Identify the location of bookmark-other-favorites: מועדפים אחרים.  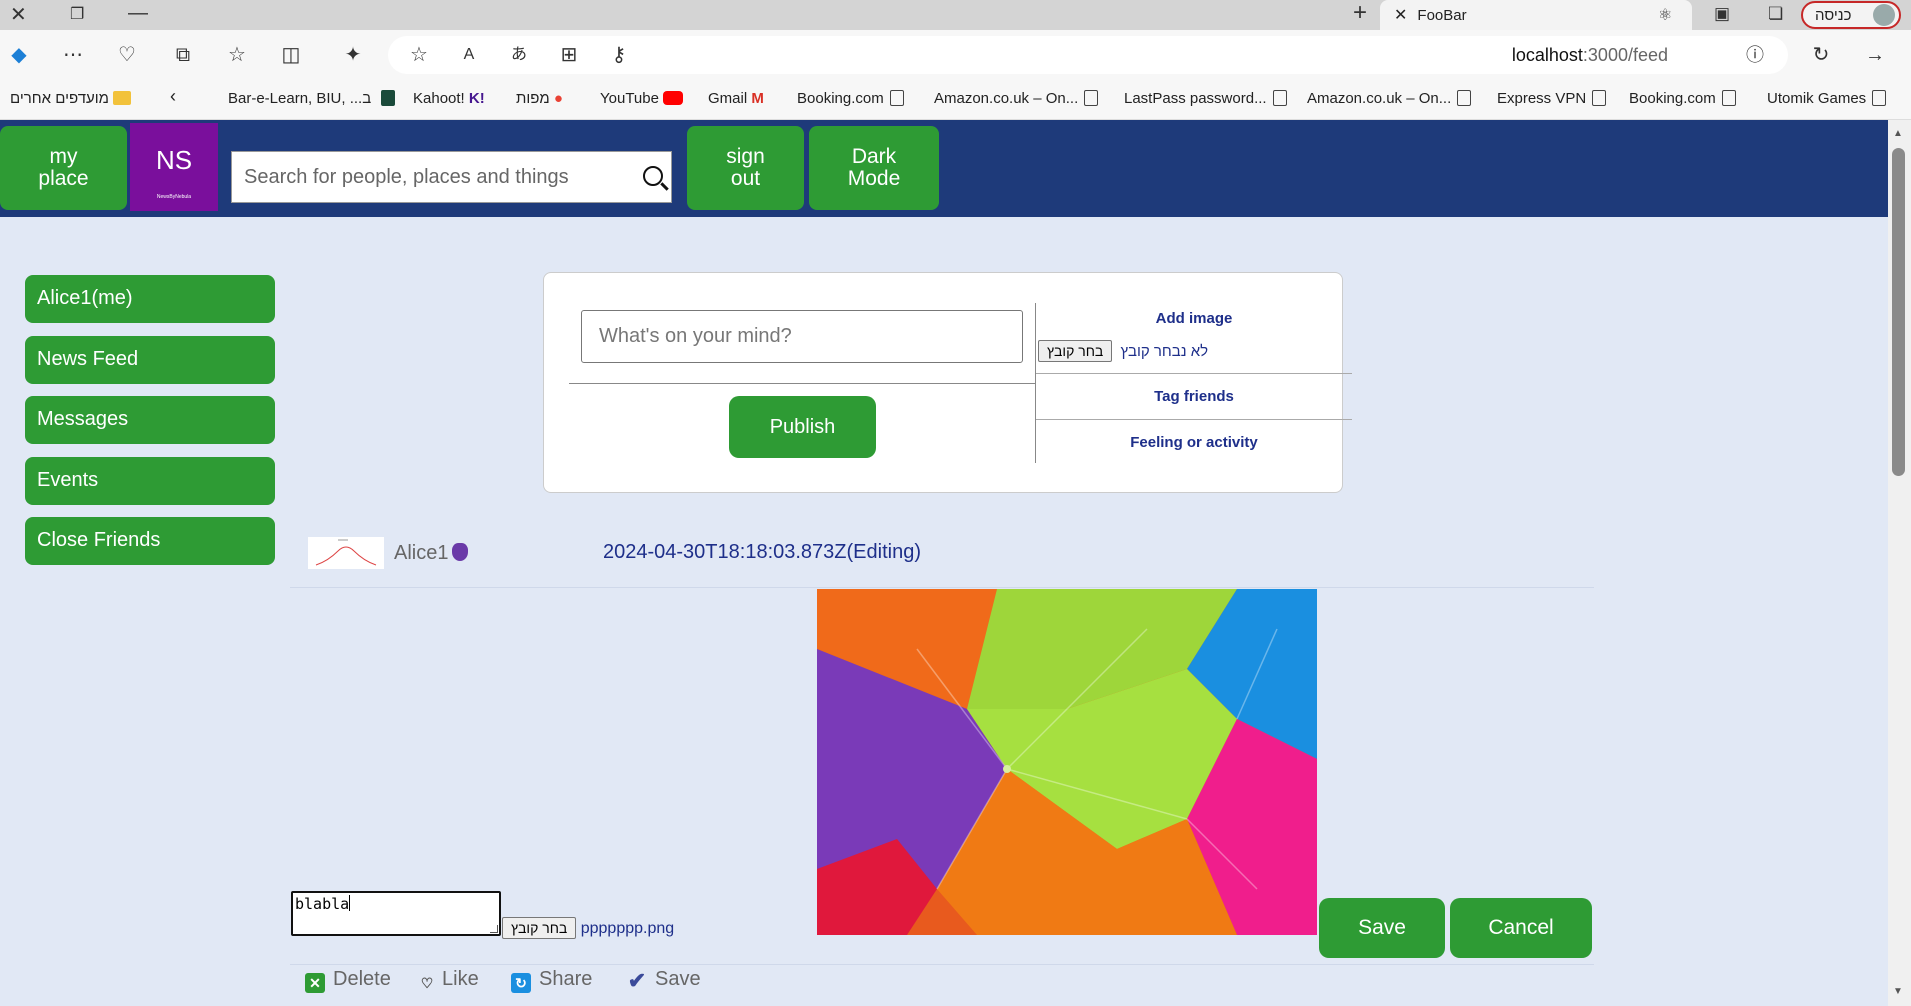
(71, 98).